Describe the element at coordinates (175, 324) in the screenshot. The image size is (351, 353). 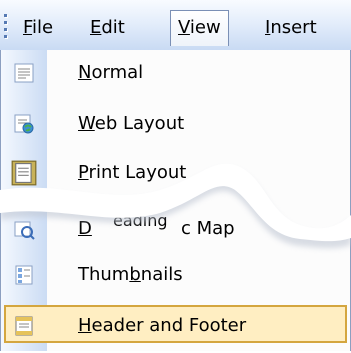
I see `menu-item-header-and-footer: Header and Footer` at that location.